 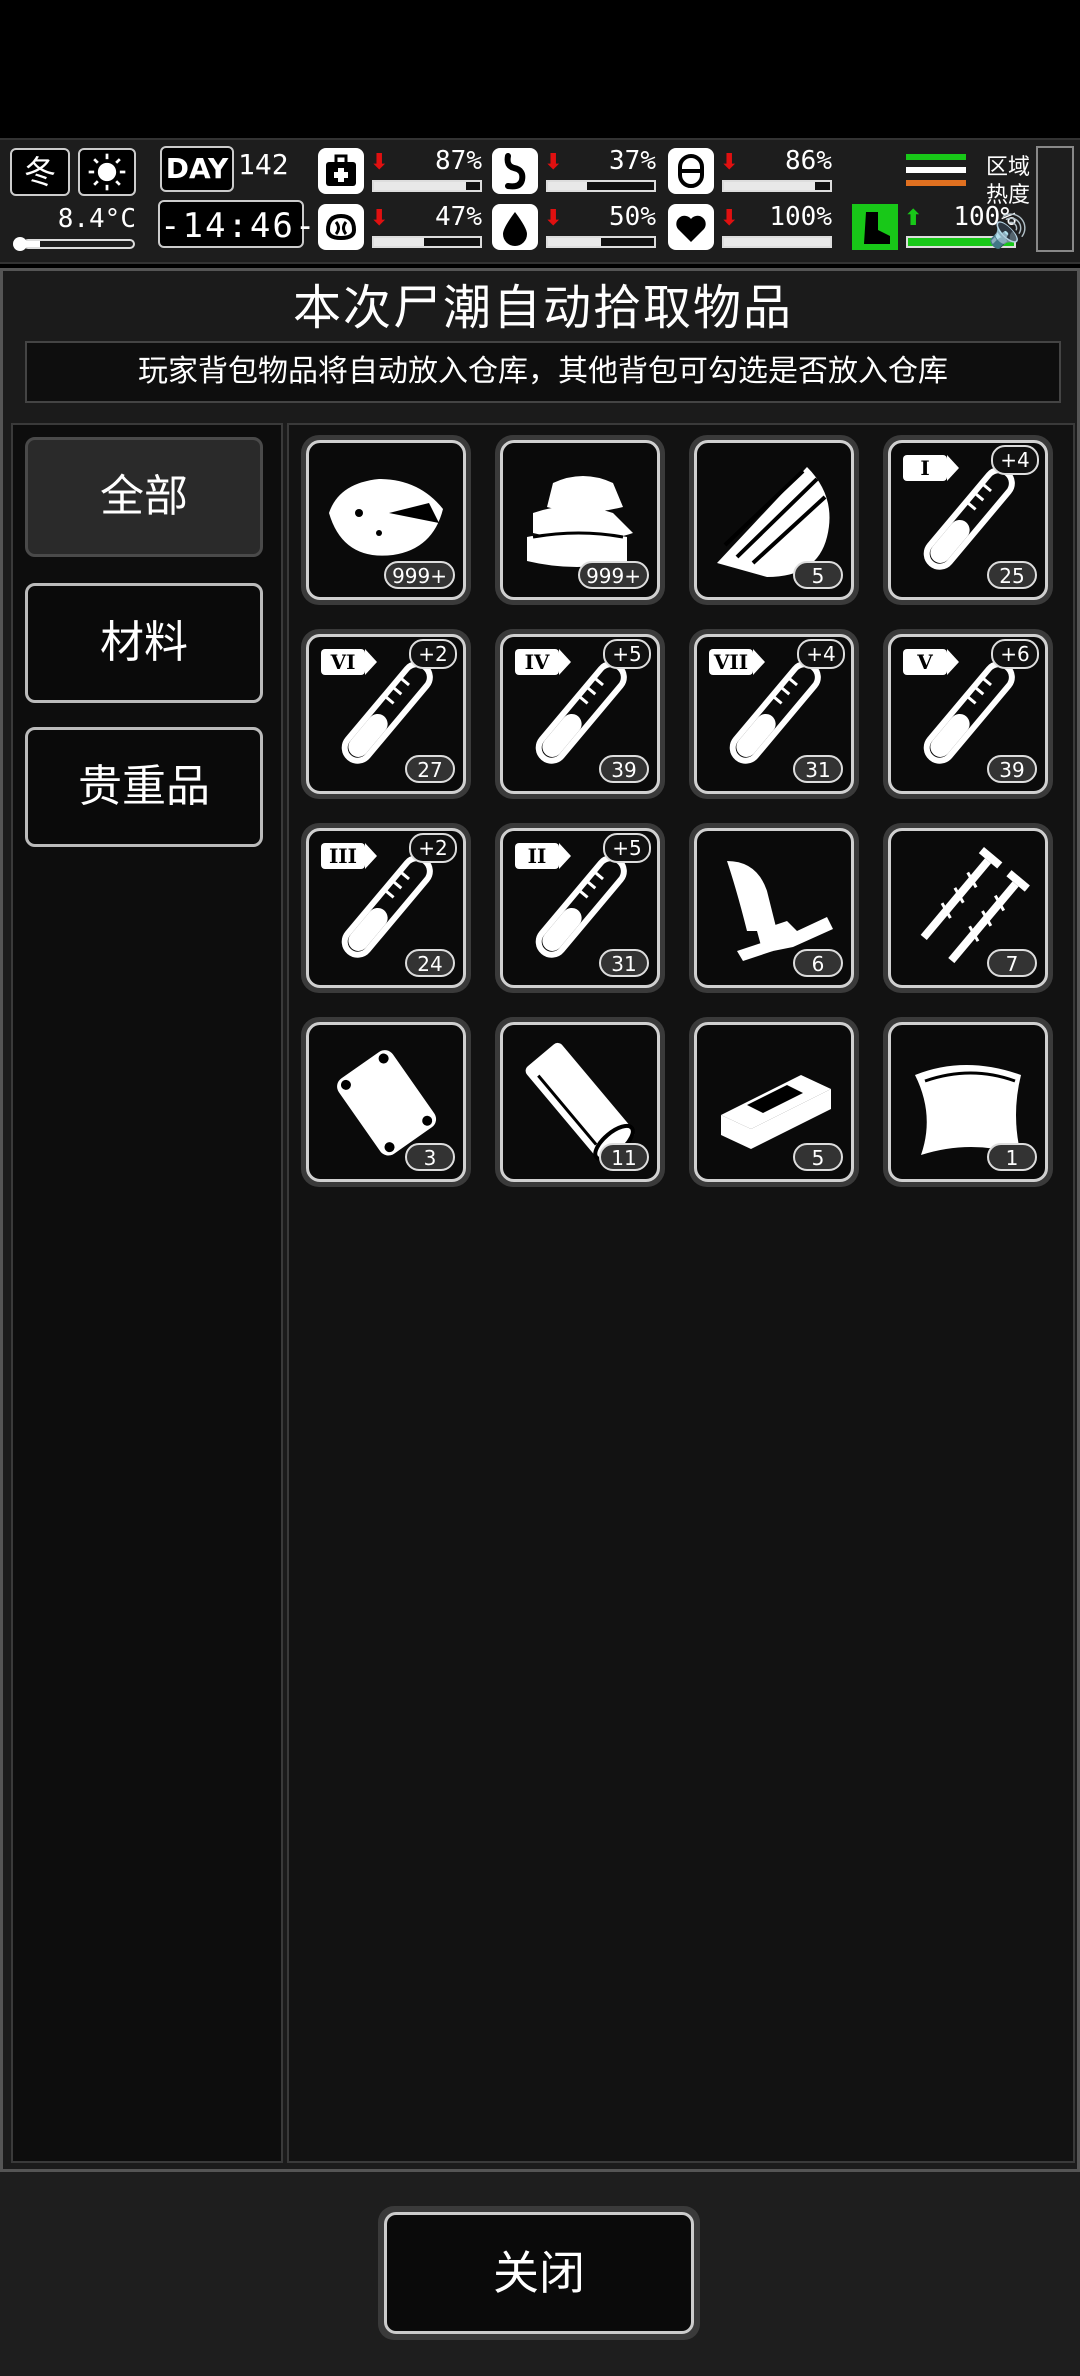 What do you see at coordinates (543, 662) in the screenshot?
I see `tier-badge: IV` at bounding box center [543, 662].